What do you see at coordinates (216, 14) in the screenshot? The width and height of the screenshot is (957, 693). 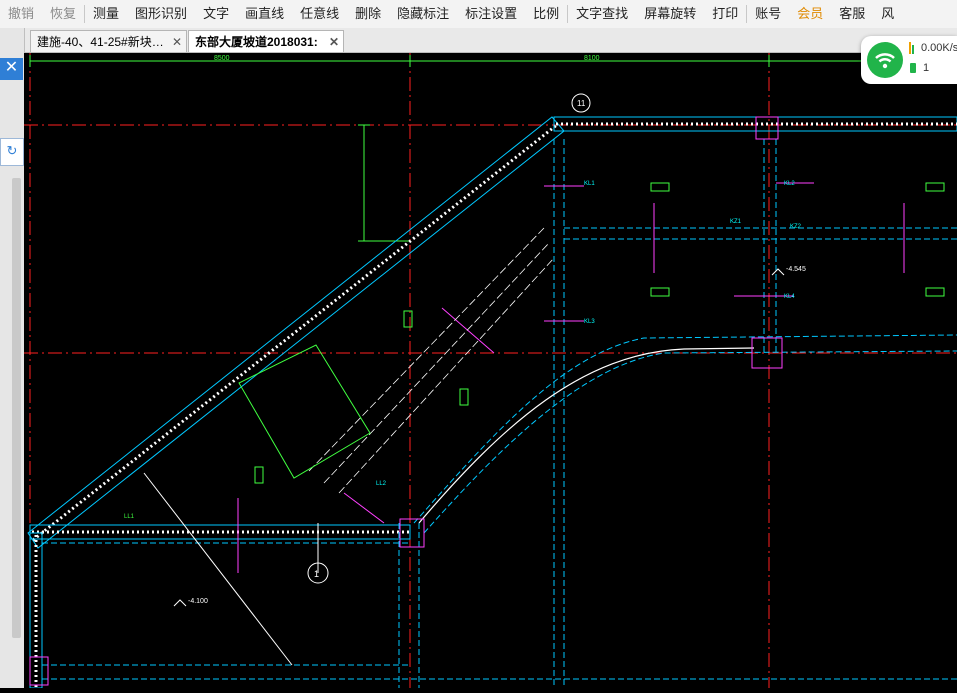 I see `toolbar-button-4: 文字` at bounding box center [216, 14].